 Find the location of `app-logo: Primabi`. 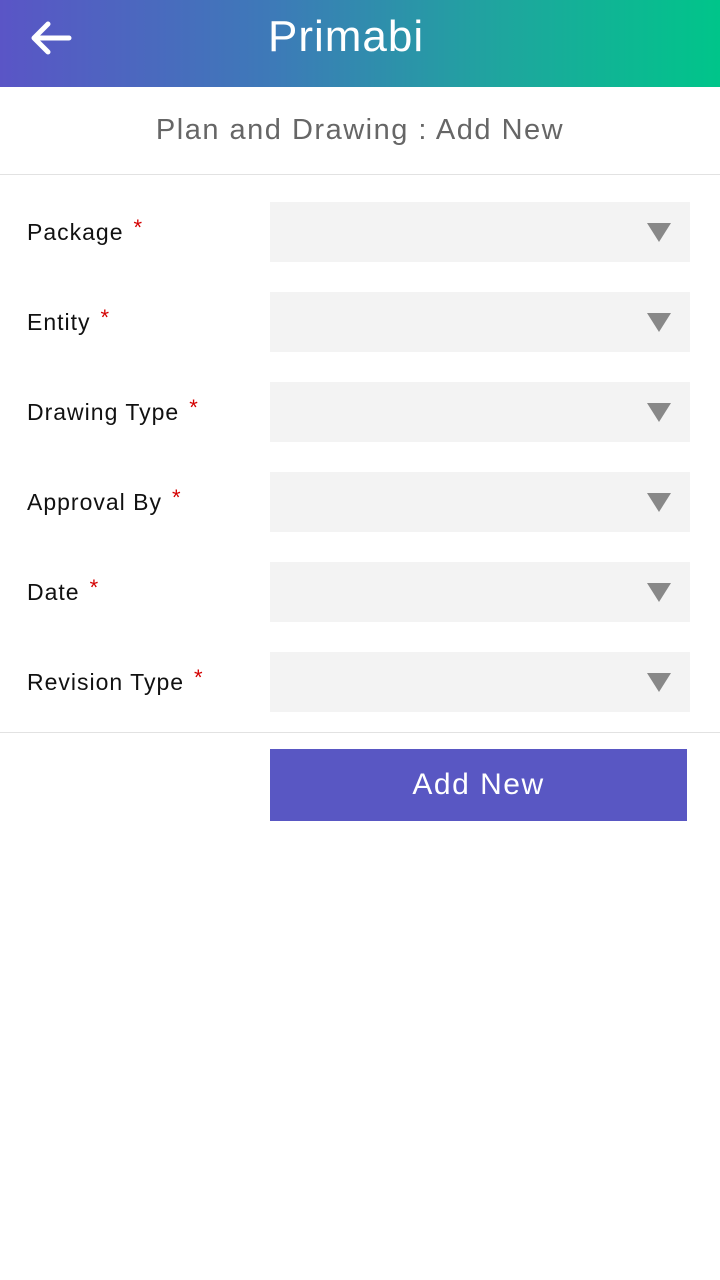

app-logo: Primabi is located at coordinates (346, 37).